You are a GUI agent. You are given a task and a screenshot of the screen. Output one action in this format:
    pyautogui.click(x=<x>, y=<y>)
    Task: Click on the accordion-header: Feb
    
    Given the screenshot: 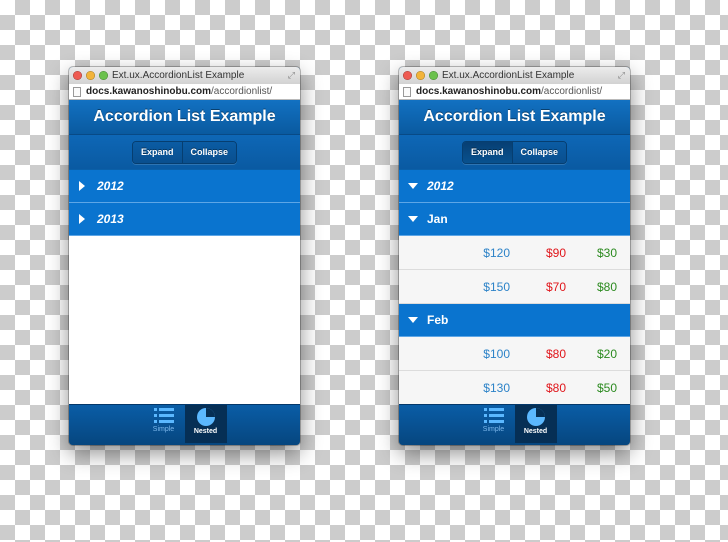 What is the action you would take?
    pyautogui.click(x=514, y=320)
    